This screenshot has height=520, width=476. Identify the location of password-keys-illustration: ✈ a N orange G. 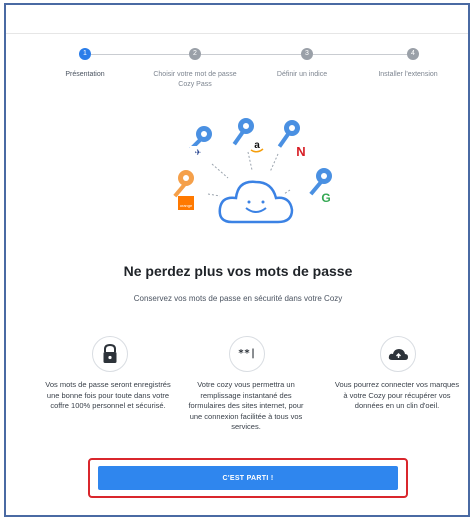
(255, 177).